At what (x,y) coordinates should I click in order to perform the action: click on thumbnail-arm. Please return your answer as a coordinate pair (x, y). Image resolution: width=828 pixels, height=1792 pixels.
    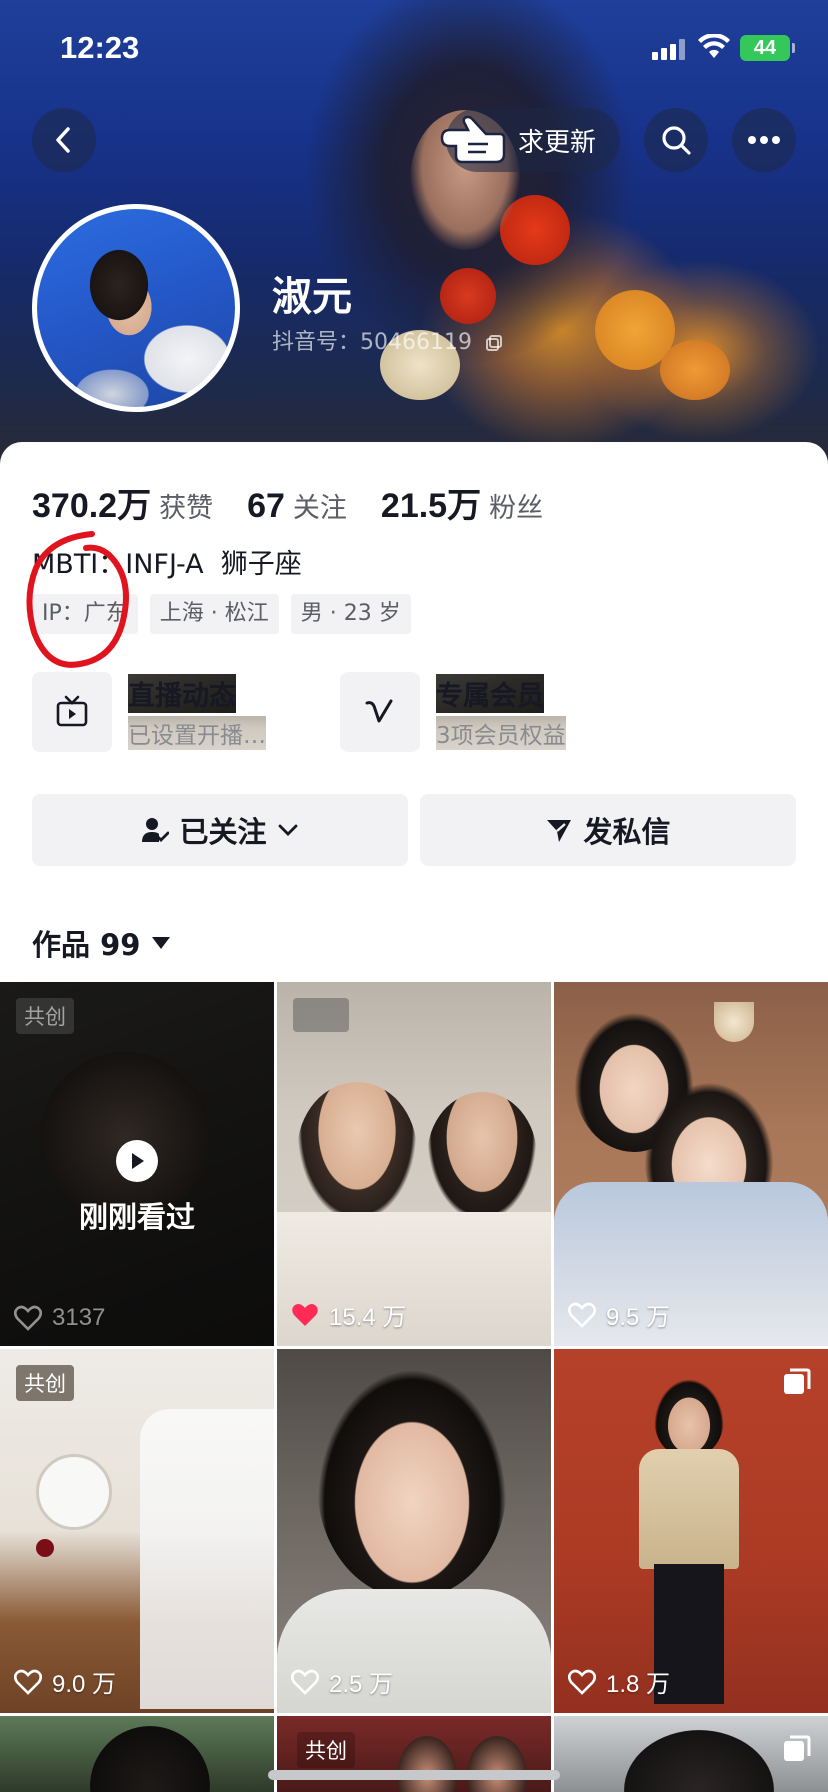
    Looking at the image, I should click on (207, 1559).